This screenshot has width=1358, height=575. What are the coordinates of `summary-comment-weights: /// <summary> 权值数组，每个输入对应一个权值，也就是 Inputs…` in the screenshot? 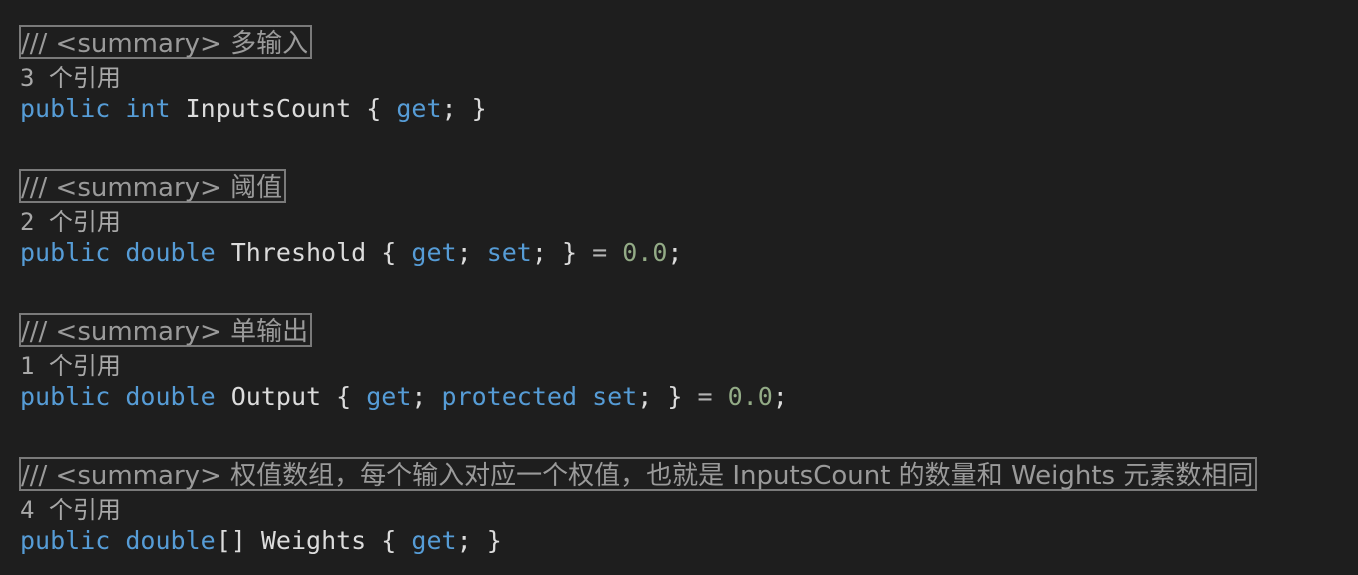 It's located at (638, 474).